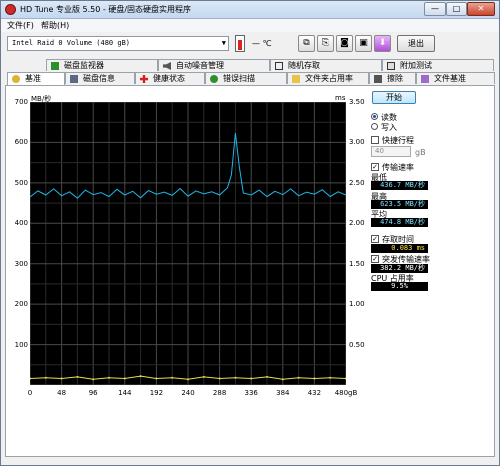 This screenshot has width=500, height=466. Describe the element at coordinates (326, 65) in the screenshot. I see `tab-random-access: 随机存取` at that location.